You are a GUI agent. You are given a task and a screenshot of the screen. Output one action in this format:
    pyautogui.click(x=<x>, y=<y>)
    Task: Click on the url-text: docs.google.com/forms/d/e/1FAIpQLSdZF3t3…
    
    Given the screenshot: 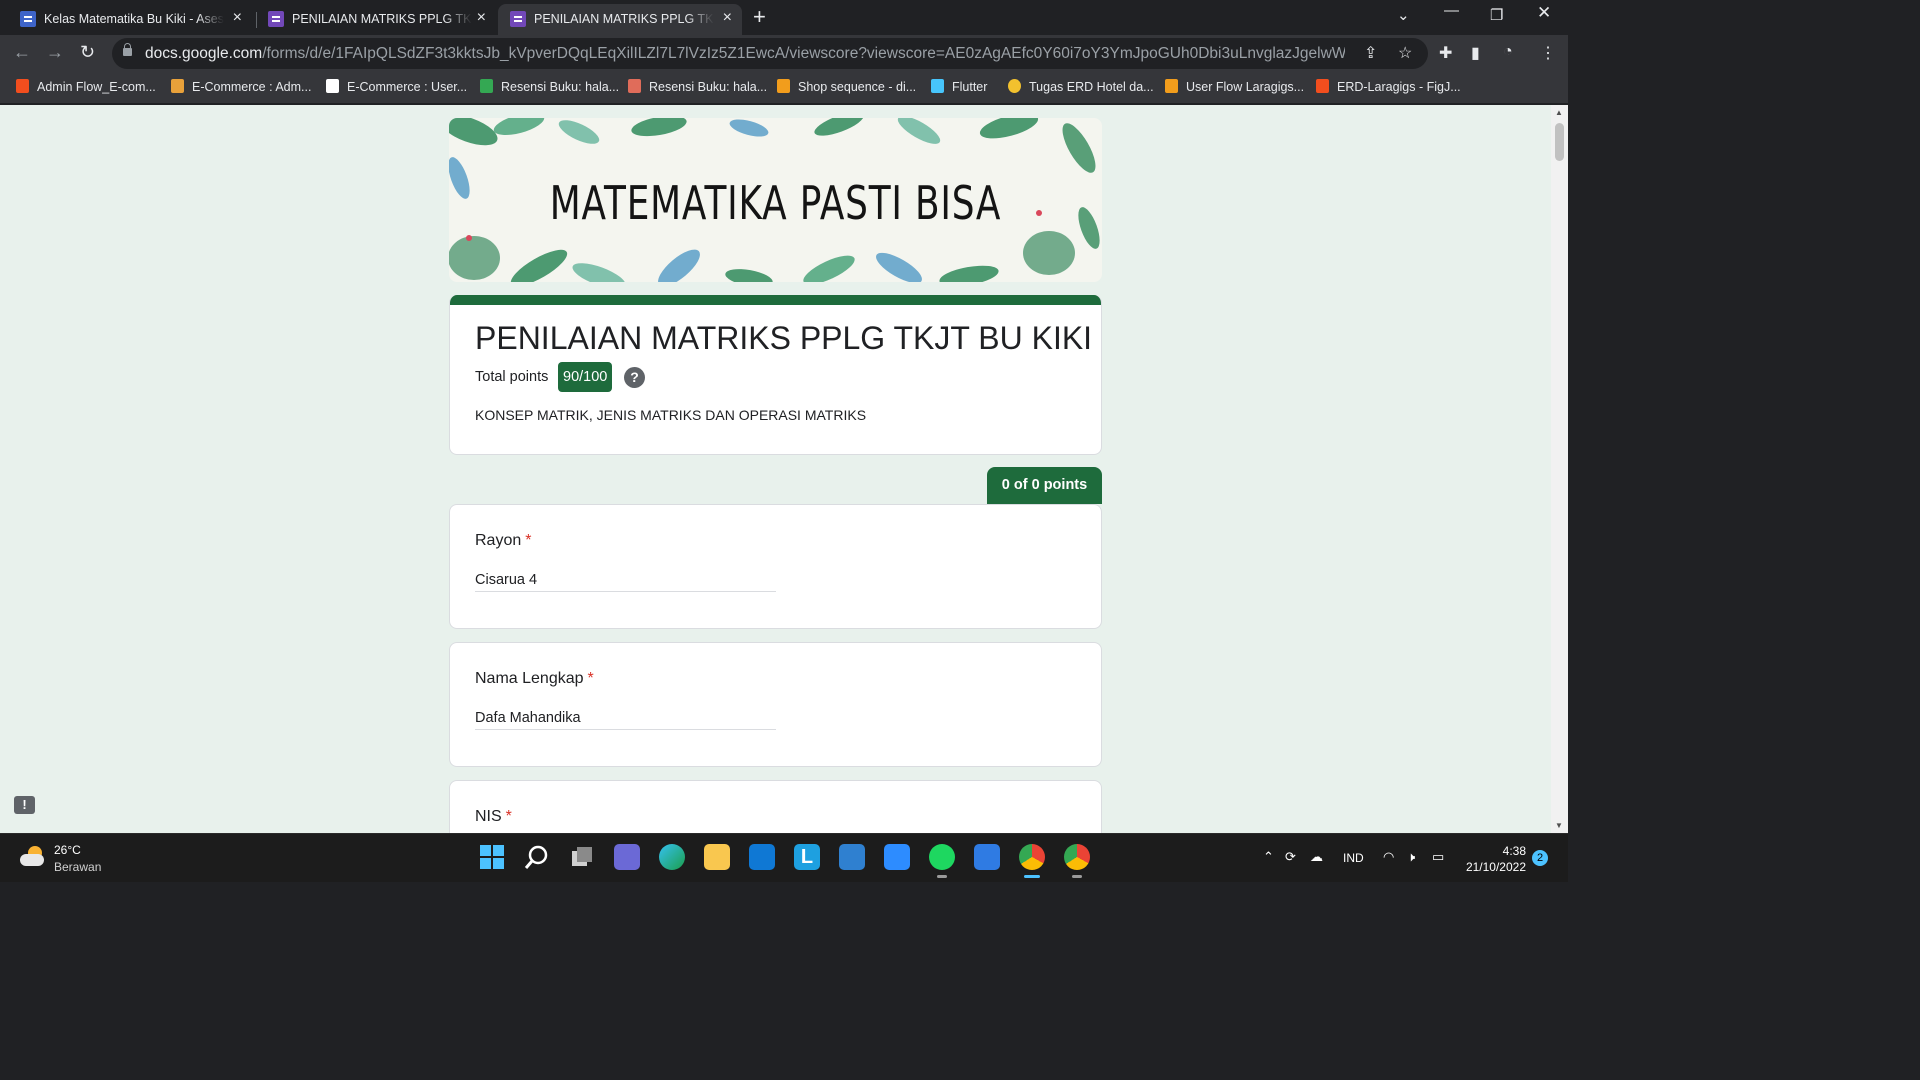 What is the action you would take?
    pyautogui.click(x=745, y=54)
    